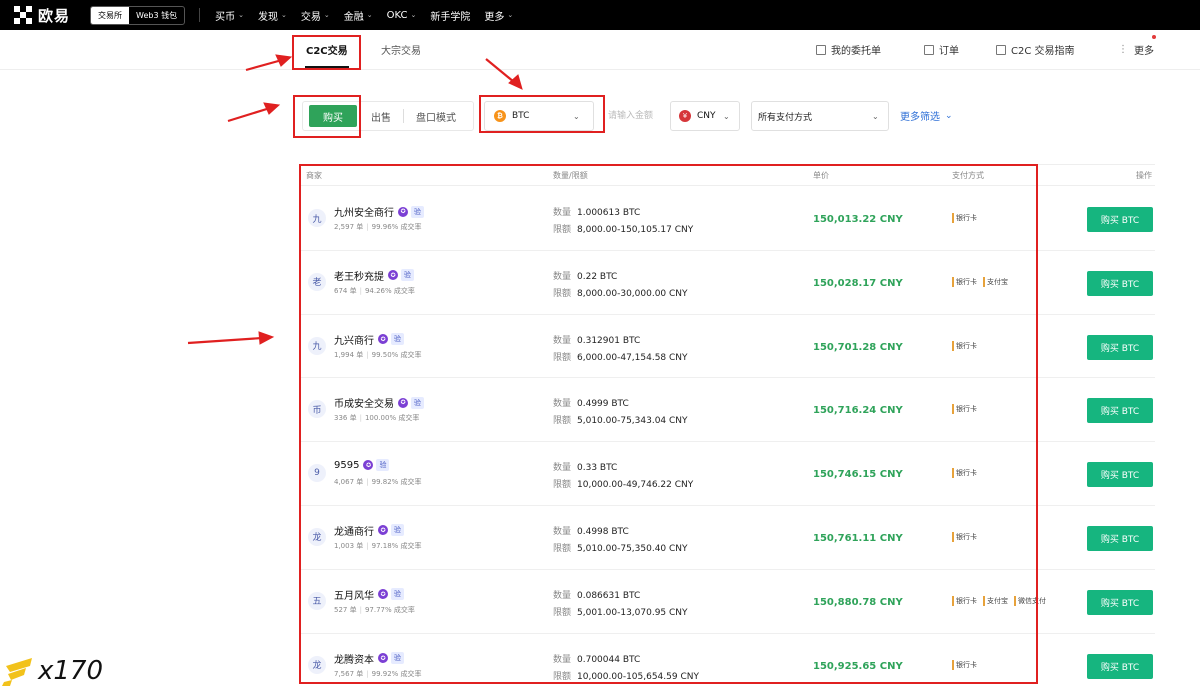  I want to click on nav-item-5: 新手学院, so click(450, 15).